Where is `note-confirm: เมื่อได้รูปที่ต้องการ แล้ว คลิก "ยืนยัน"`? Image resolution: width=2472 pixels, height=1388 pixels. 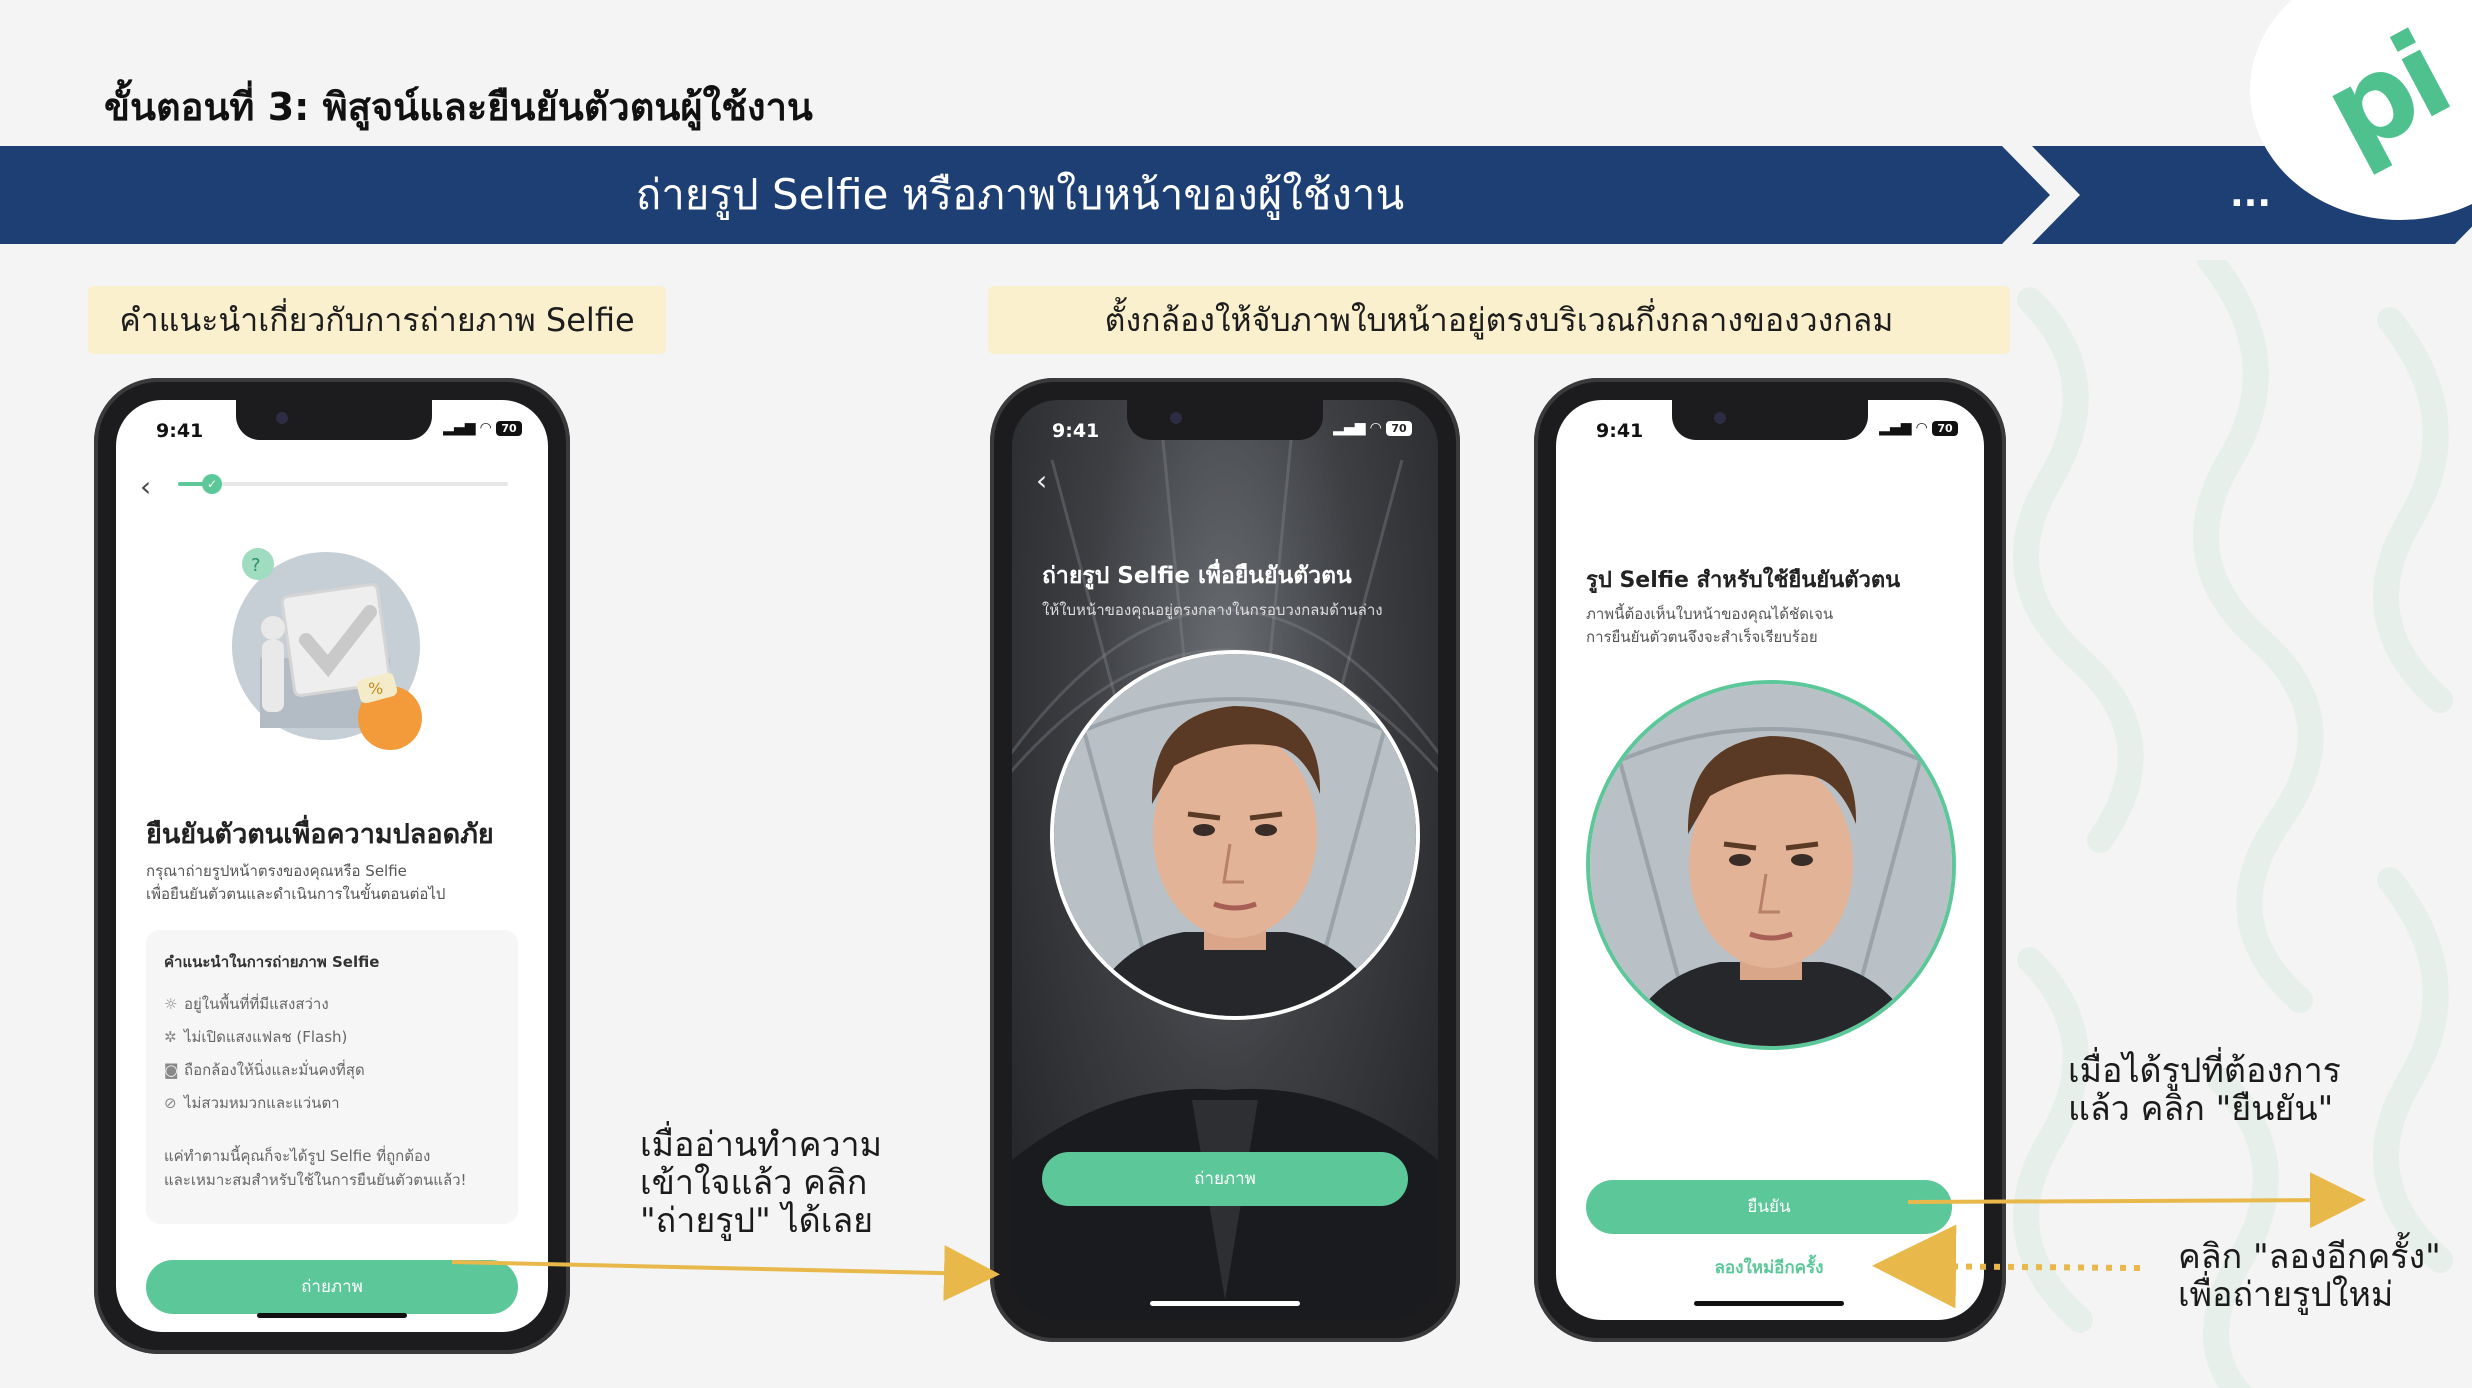 note-confirm: เมื่อได้รูปที่ต้องการ แล้ว คลิก "ยืนยัน" is located at coordinates (2204, 1090).